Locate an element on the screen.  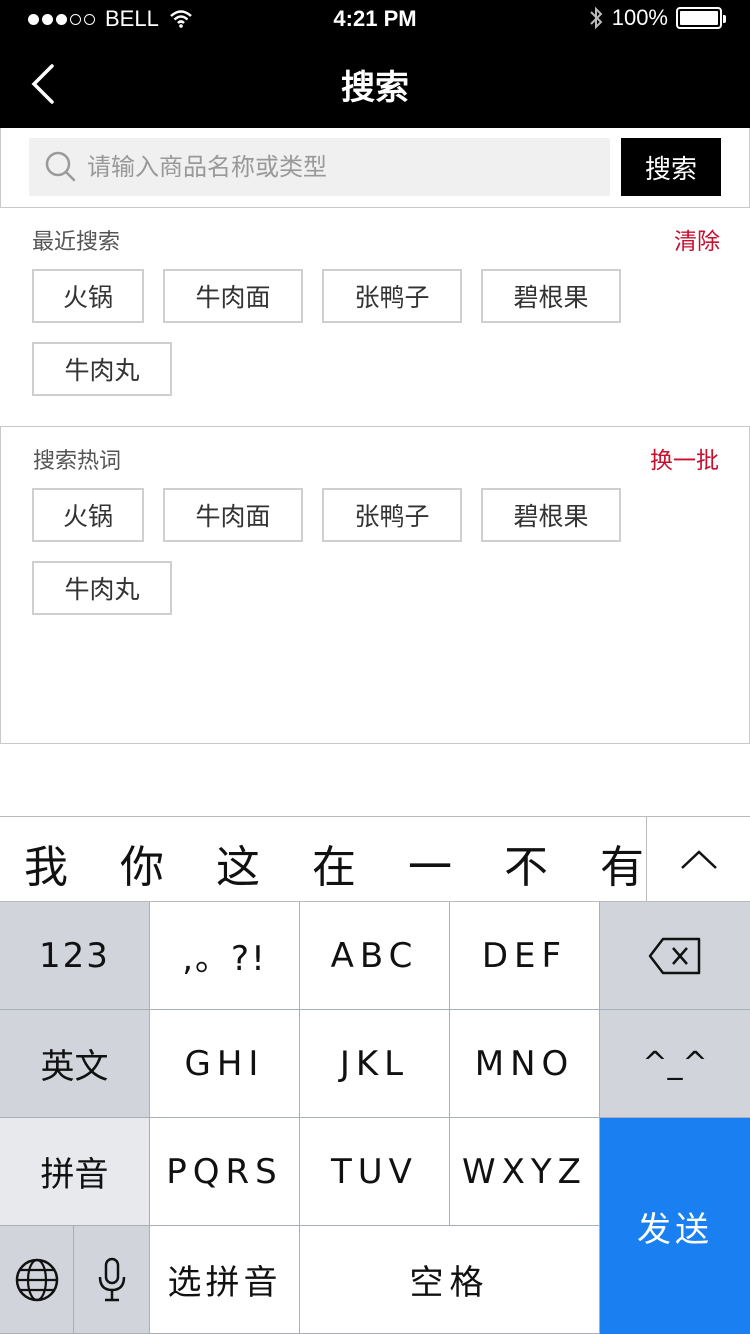
space-key: 空格 is located at coordinates (450, 1280).